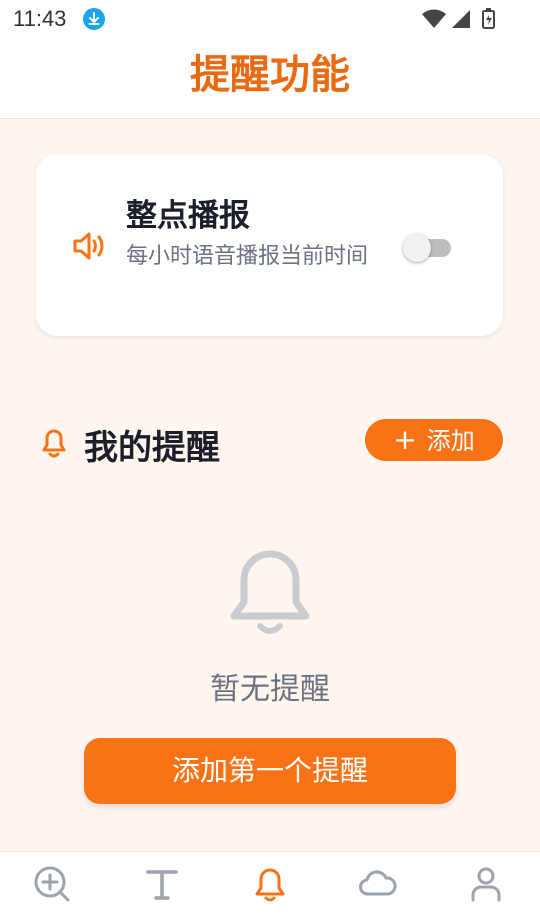 This screenshot has width=540, height=919. Describe the element at coordinates (162, 884) in the screenshot. I see `text-icon` at that location.